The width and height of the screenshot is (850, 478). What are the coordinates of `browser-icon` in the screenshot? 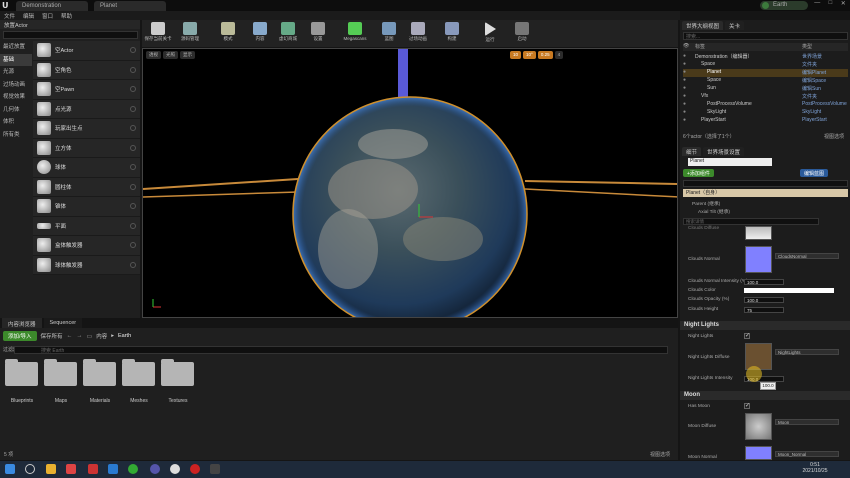 It's located at (71, 469).